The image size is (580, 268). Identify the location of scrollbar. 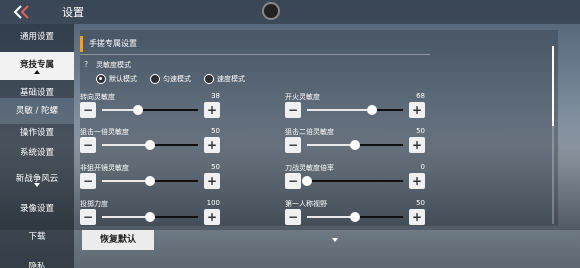
(553, 135).